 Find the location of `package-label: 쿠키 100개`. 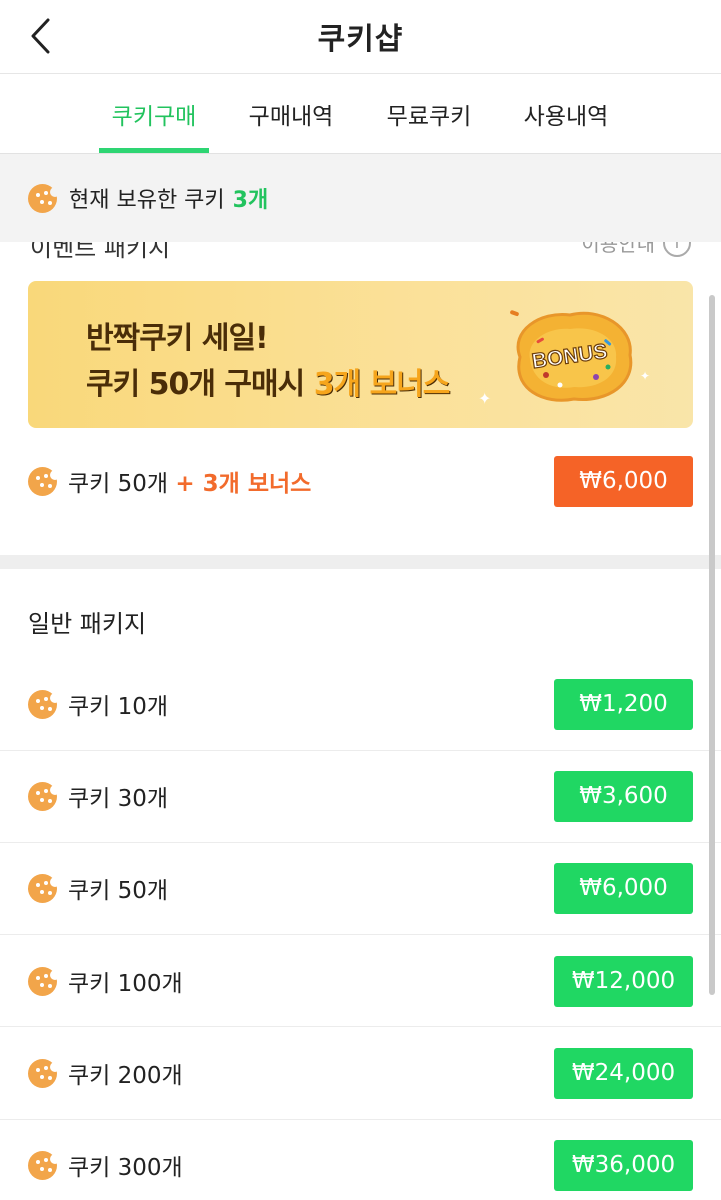

package-label: 쿠키 100개 is located at coordinates (125, 984).